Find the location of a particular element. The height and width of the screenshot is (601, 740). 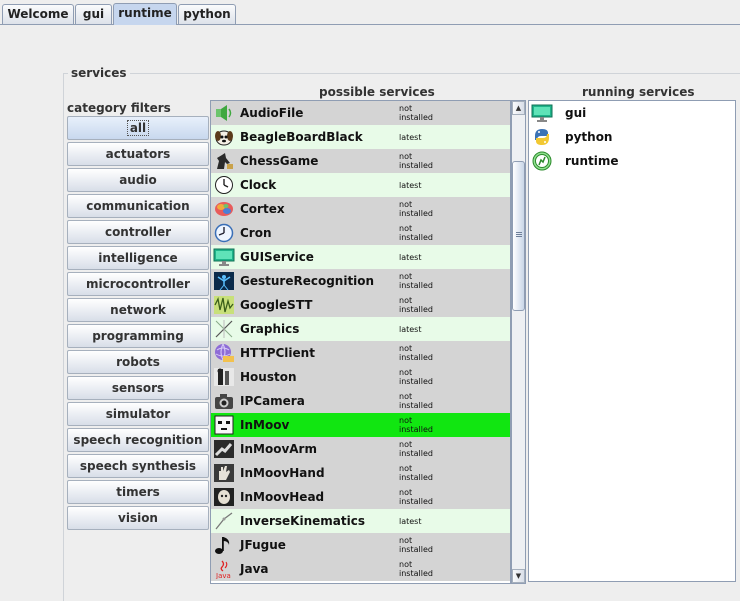

scroll-grip-icon is located at coordinates (519, 232).